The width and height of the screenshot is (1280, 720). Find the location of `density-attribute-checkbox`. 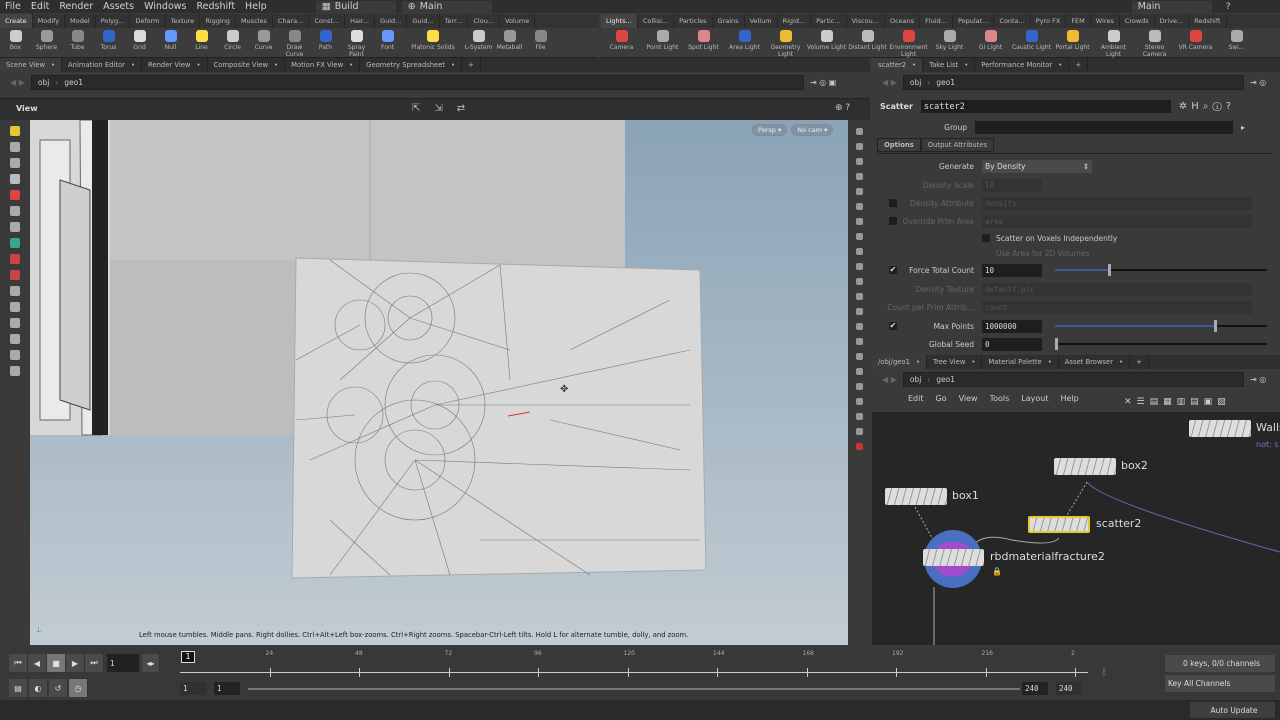

density-attribute-checkbox is located at coordinates (893, 203).